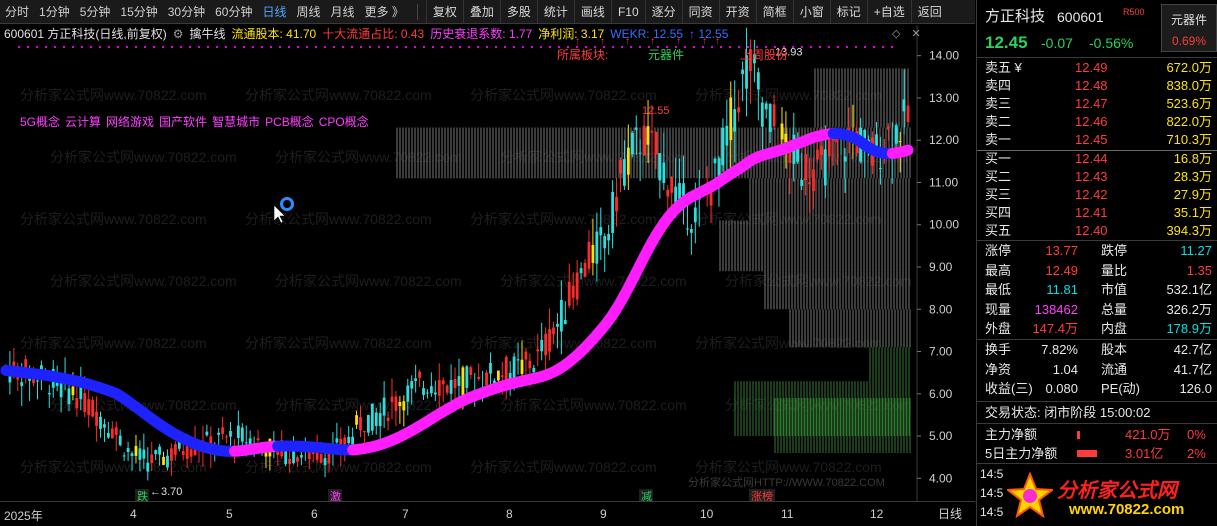 Image resolution: width=1217 pixels, height=526 pixels. Describe the element at coordinates (289, 122) in the screenshot. I see `concept-tag: PCB概念` at that location.